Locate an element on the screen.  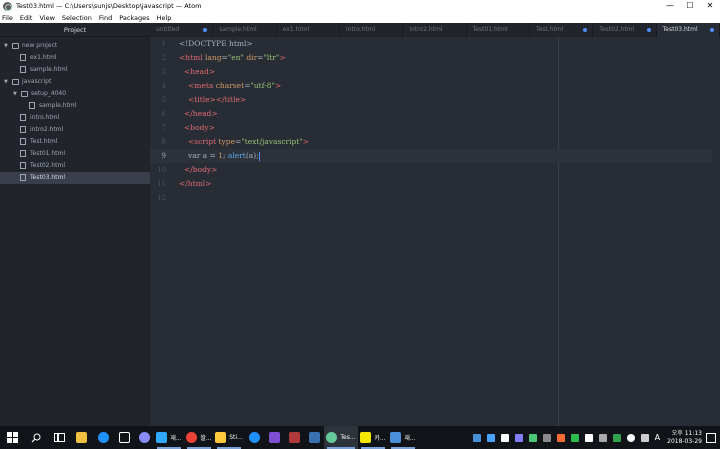
code-line: 8 <script type="text/javascript"> is located at coordinates (435, 142).